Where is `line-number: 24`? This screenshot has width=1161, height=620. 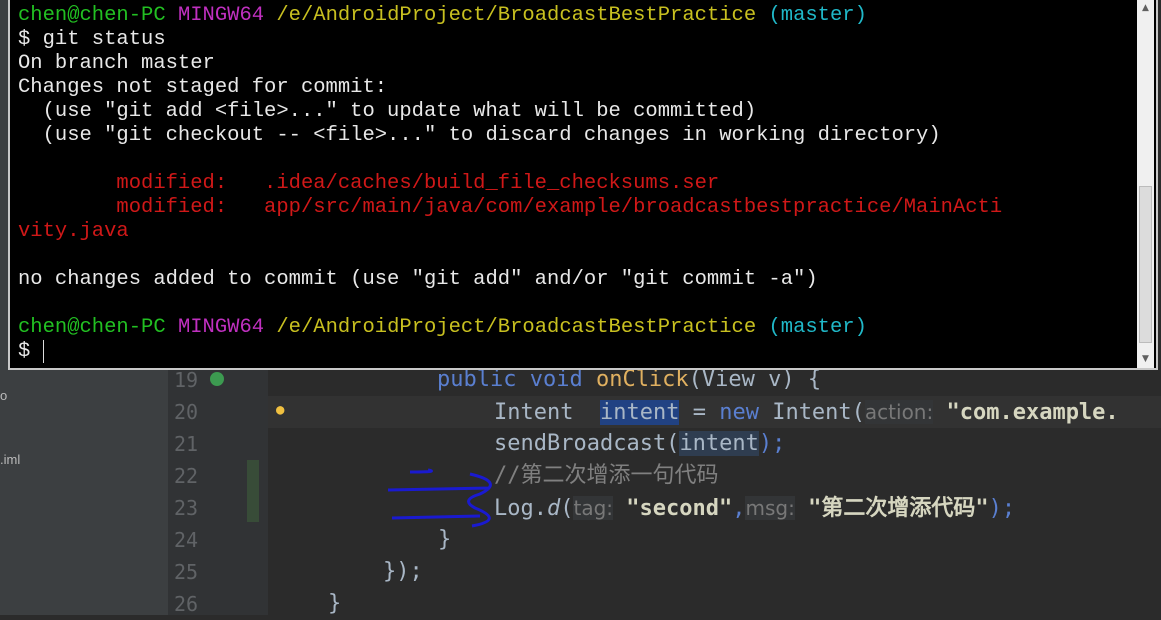 line-number: 24 is located at coordinates (186, 540).